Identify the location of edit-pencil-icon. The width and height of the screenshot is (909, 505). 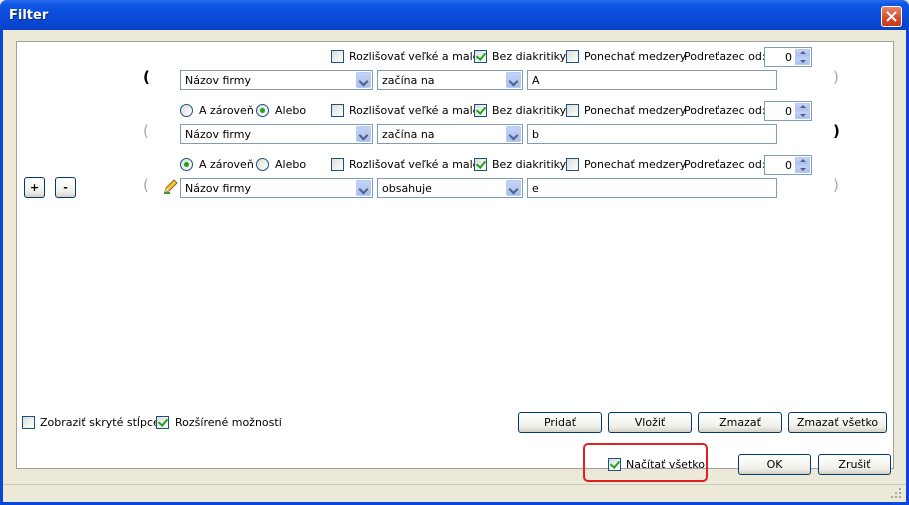
(171, 186).